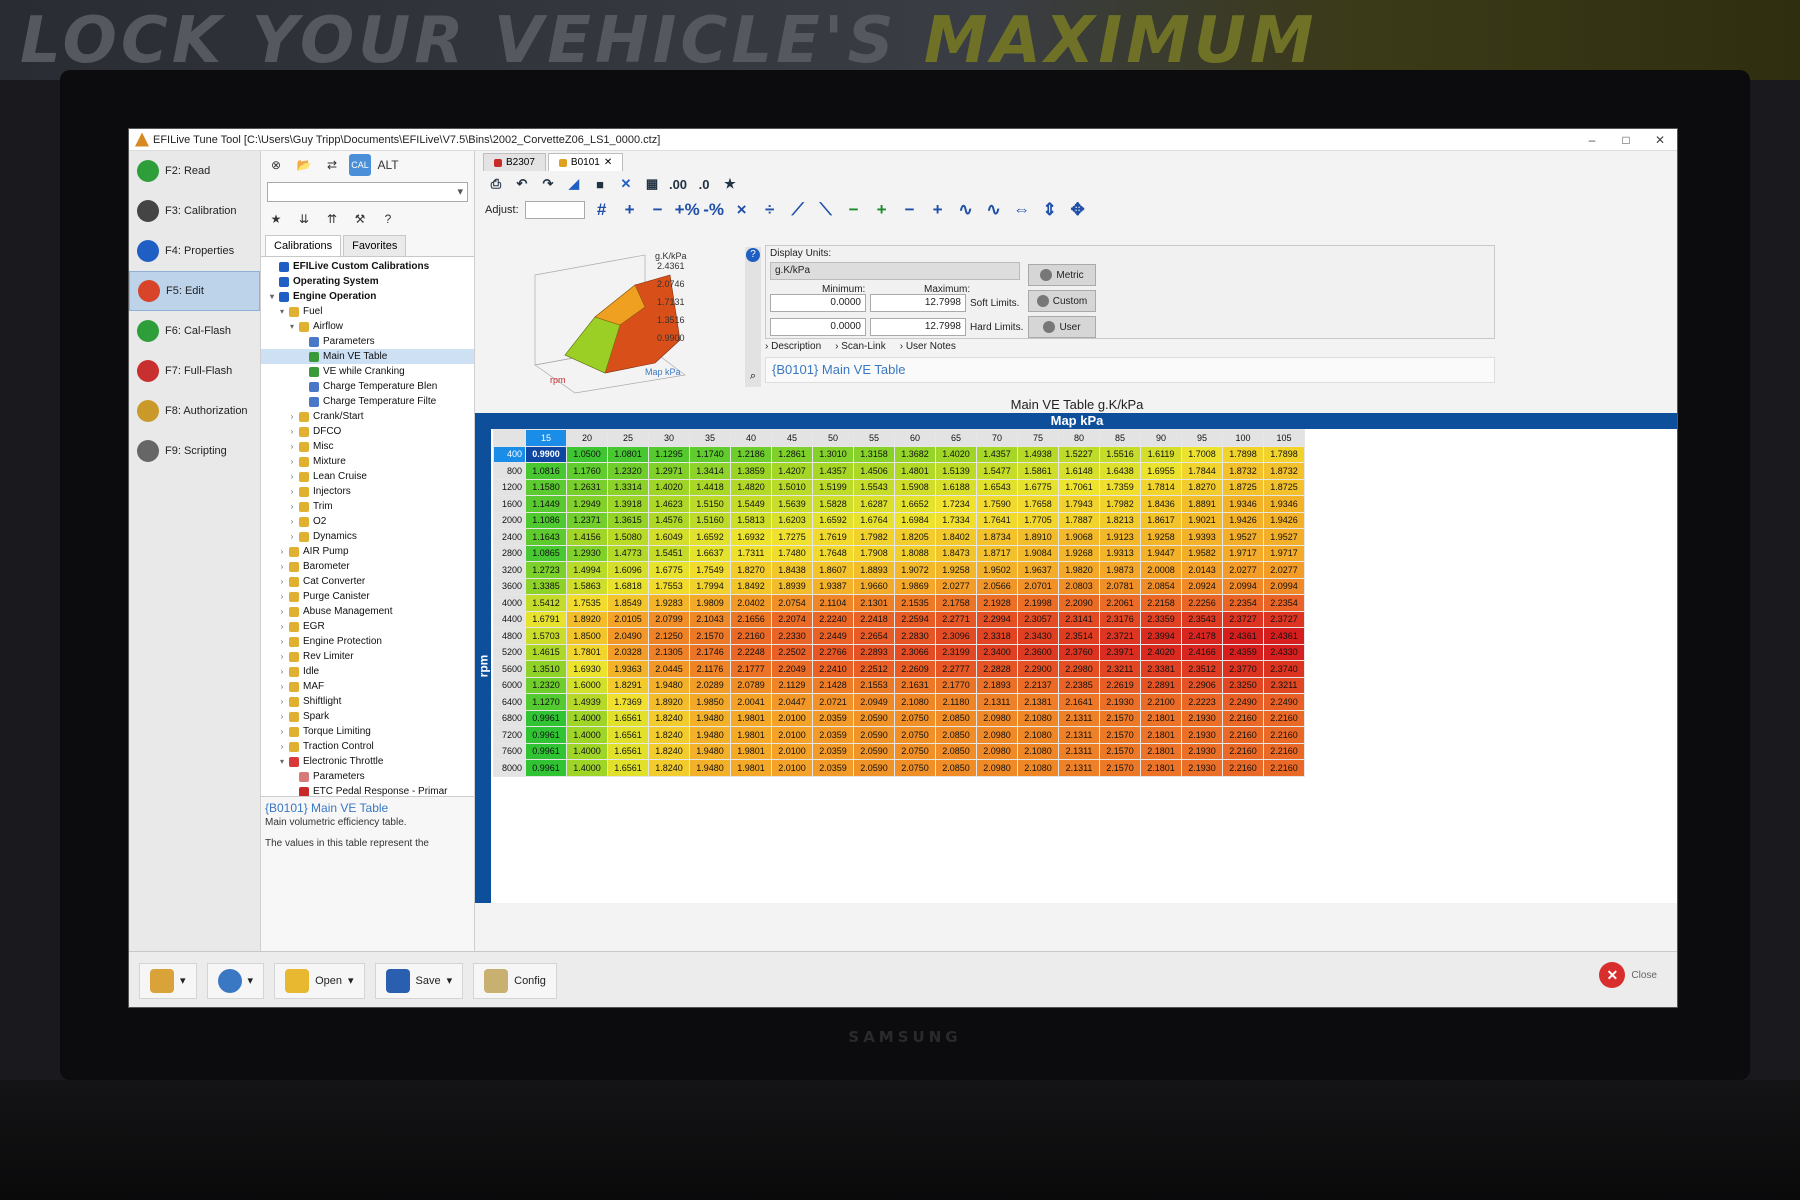  I want to click on table-cell: 1.7275, so click(792, 537).